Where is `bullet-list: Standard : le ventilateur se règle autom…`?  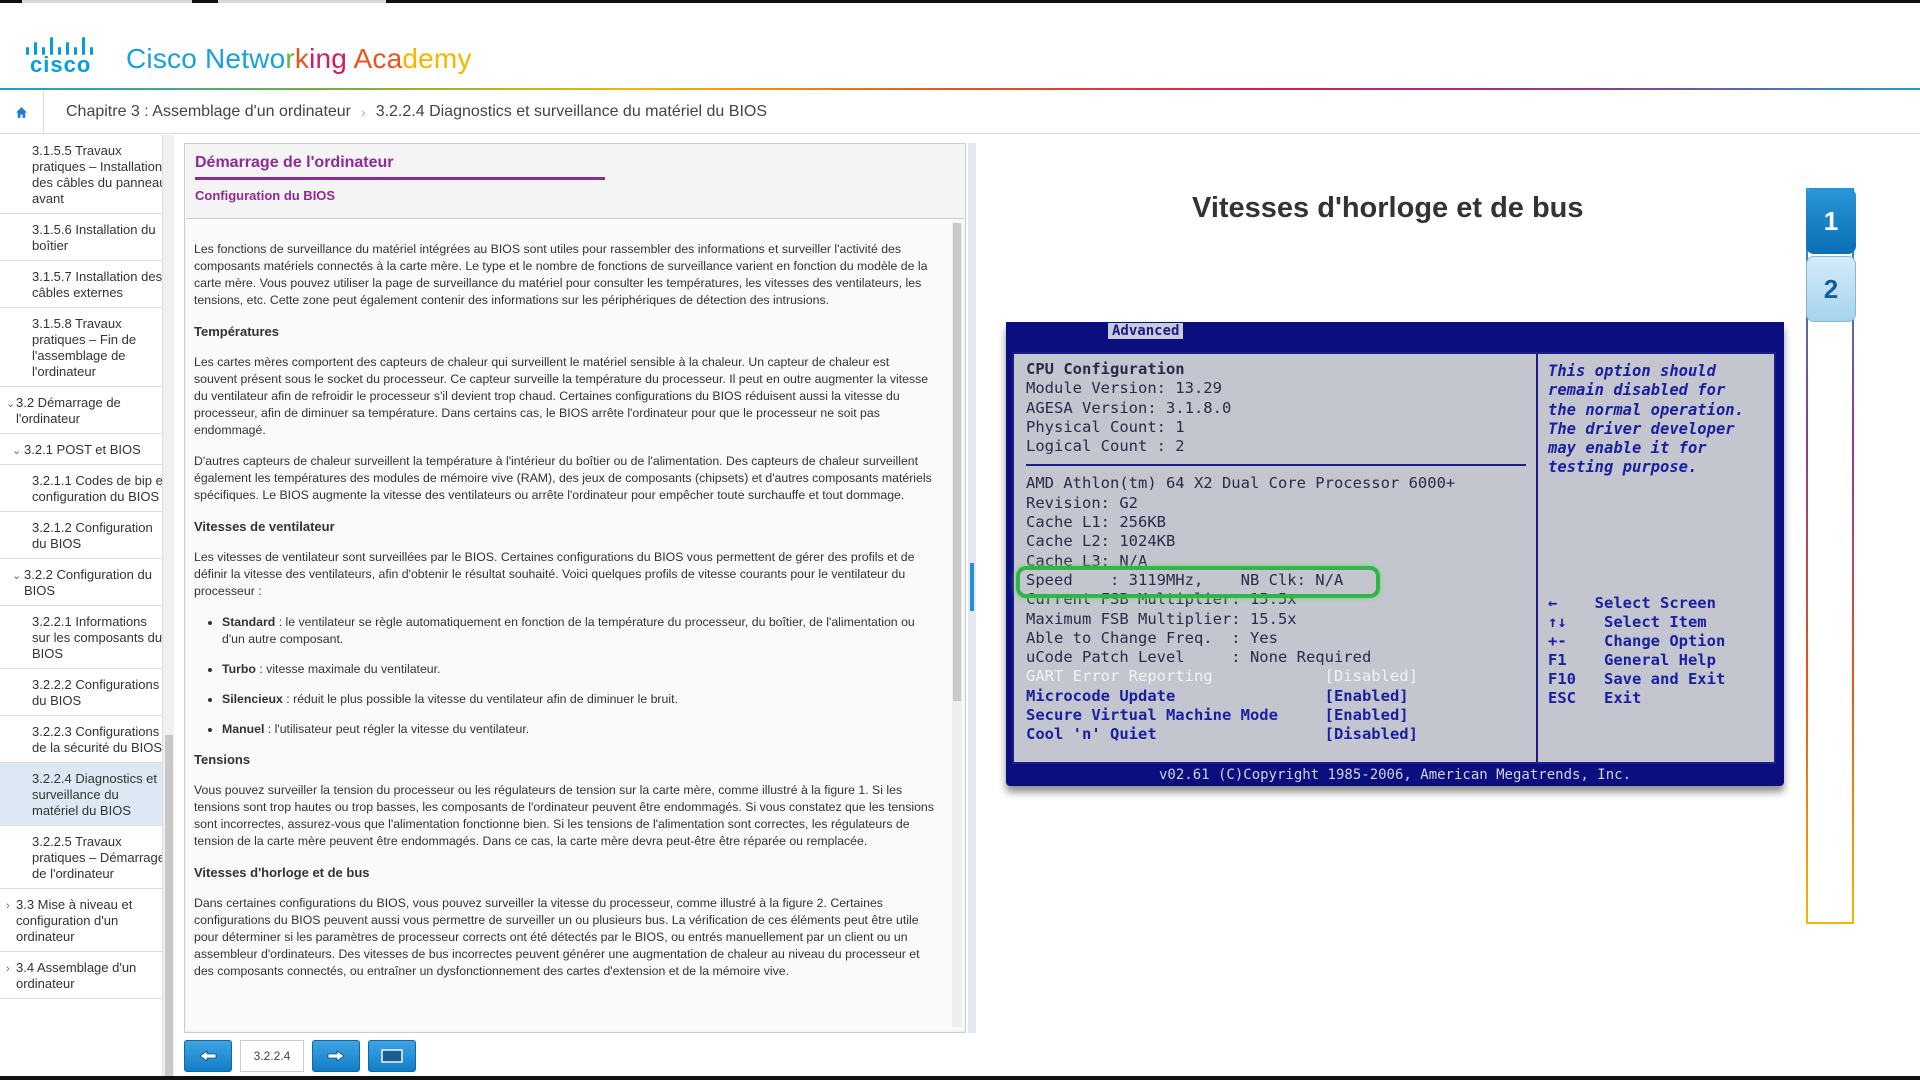 bullet-list: Standard : le ventilateur se règle autom… is located at coordinates (578, 676).